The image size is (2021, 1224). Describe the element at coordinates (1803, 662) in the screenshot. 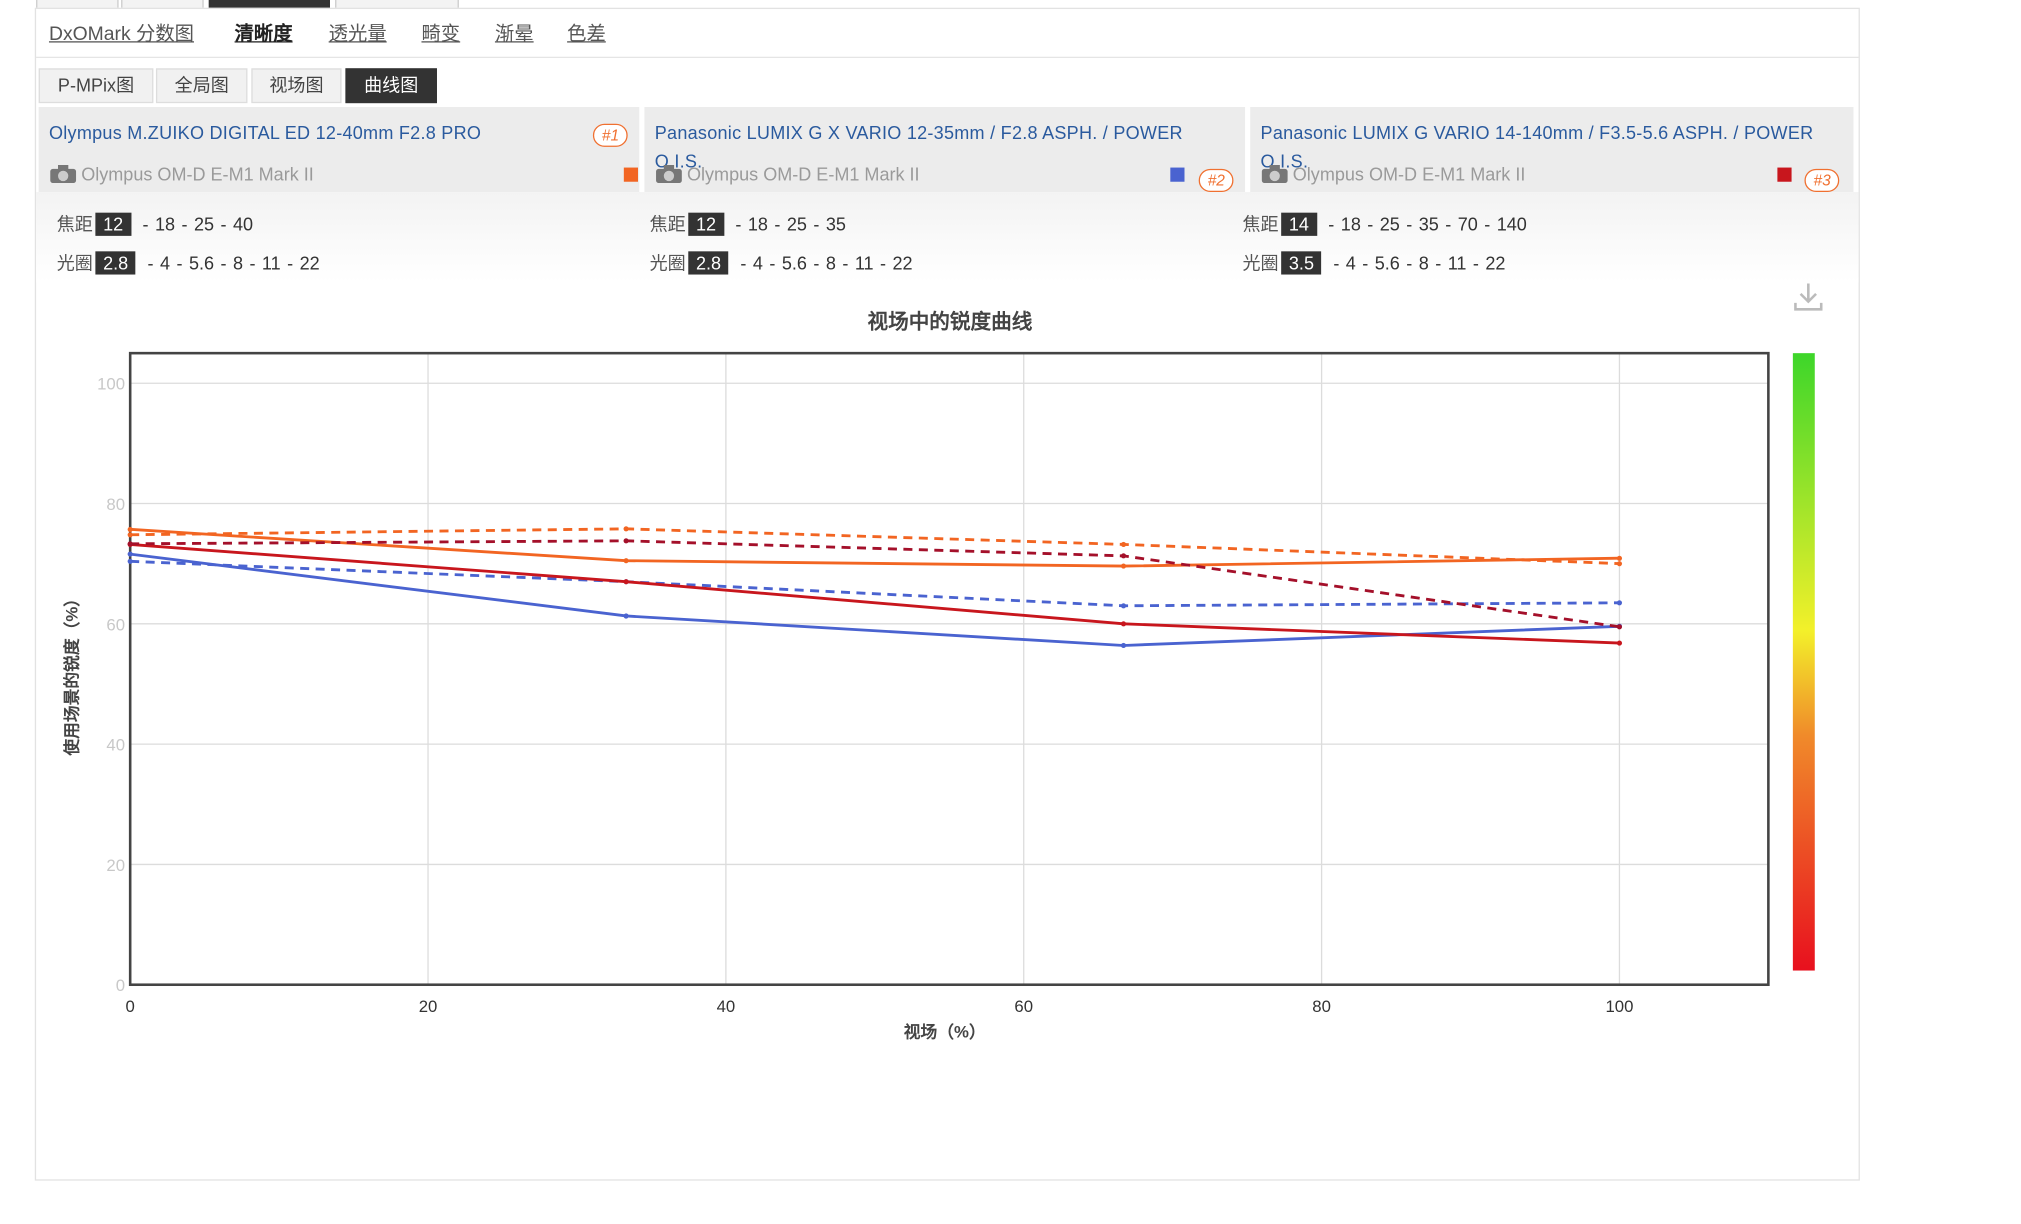

I see `color-scale-bar` at that location.